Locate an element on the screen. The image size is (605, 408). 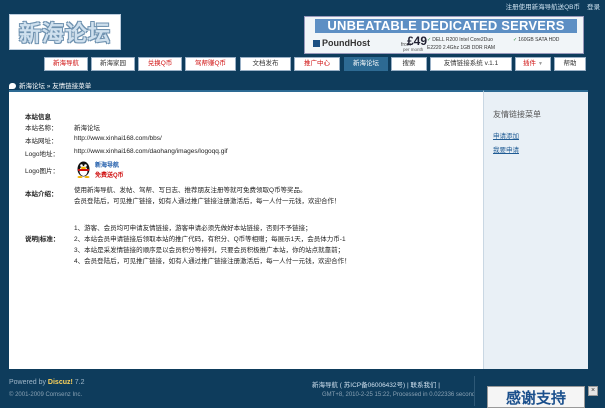
speech-bubble-icon is located at coordinates (12, 86).